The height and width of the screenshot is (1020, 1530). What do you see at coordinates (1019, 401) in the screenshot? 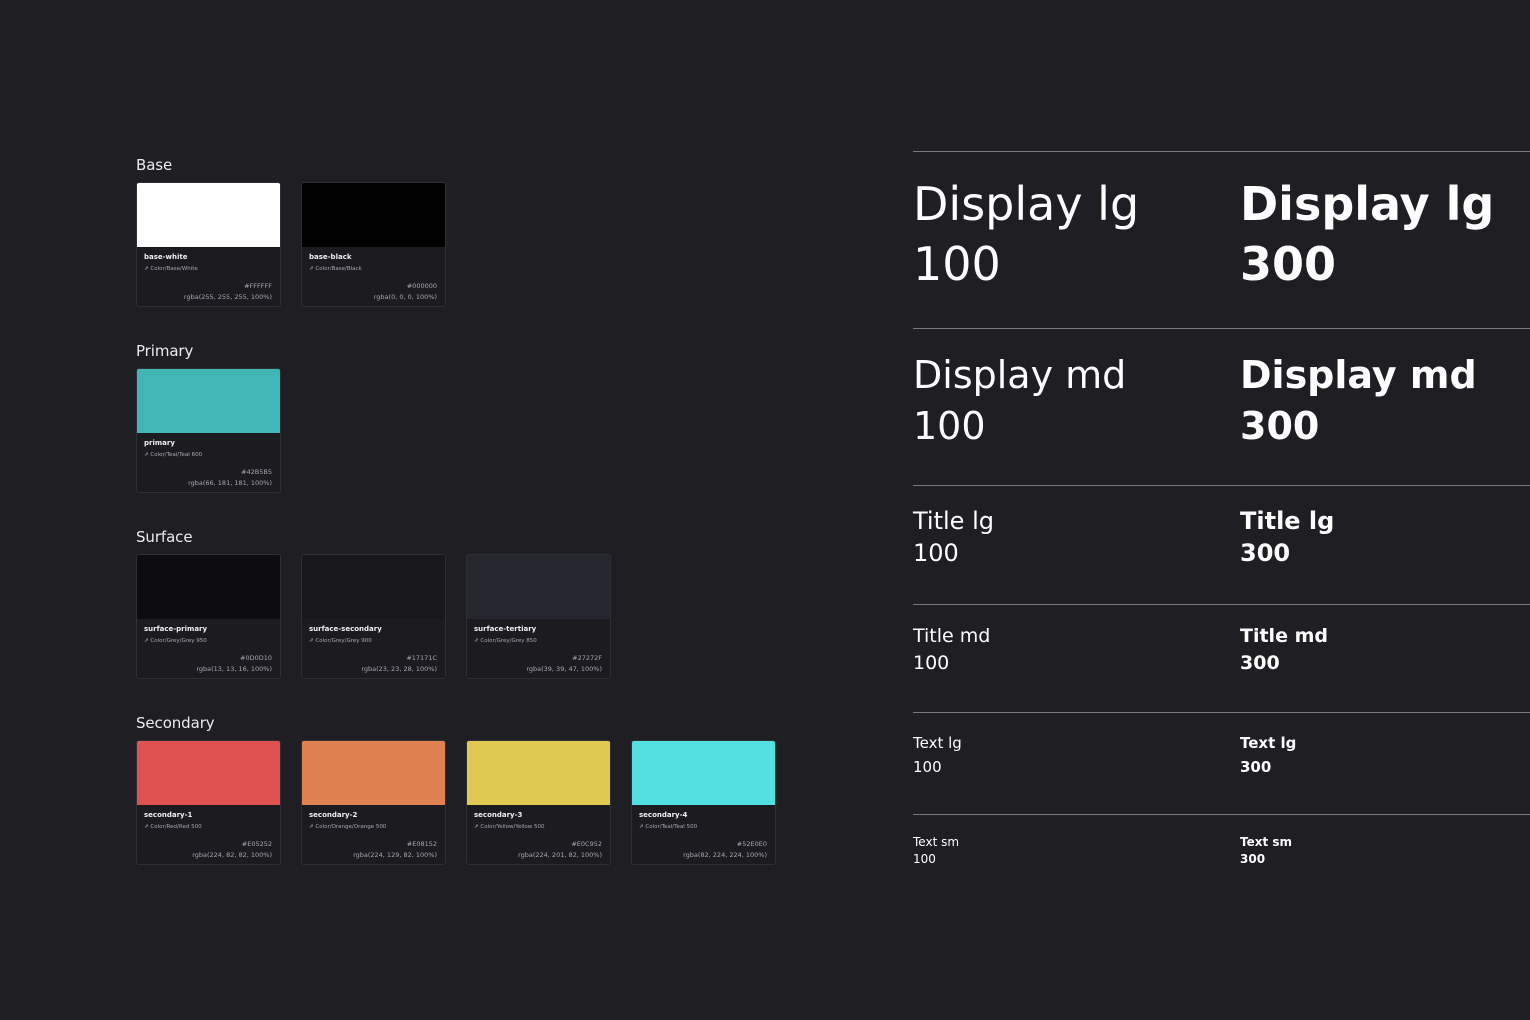
I see `type-spec-display-md-100: Display md 100` at bounding box center [1019, 401].